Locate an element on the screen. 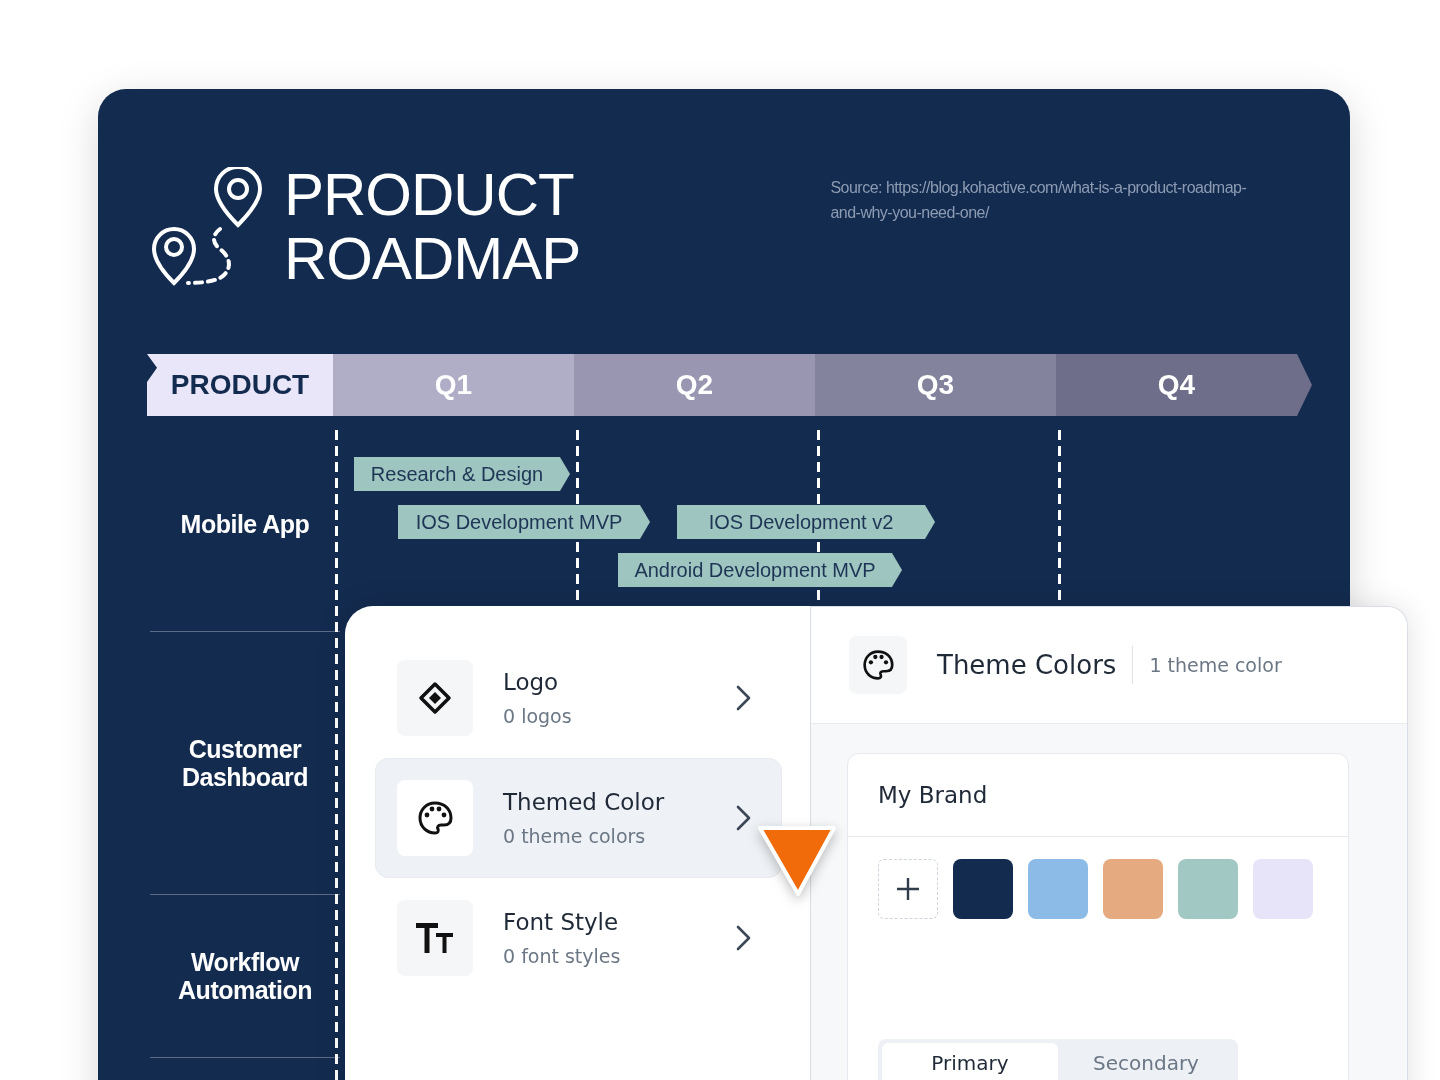 The height and width of the screenshot is (1080, 1440). task-bar: IOS Development v2 is located at coordinates (806, 522).